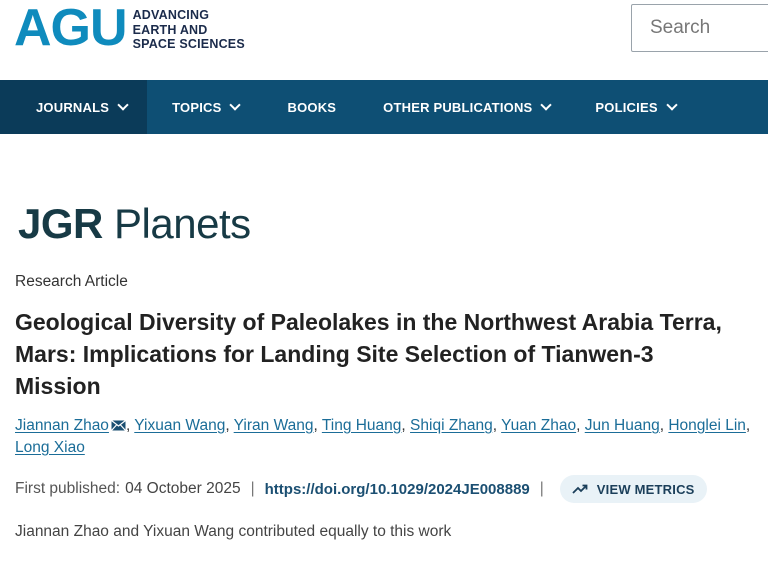  Describe the element at coordinates (188, 44) in the screenshot. I see `logo-line-3: SPACE SCIENCES` at that location.